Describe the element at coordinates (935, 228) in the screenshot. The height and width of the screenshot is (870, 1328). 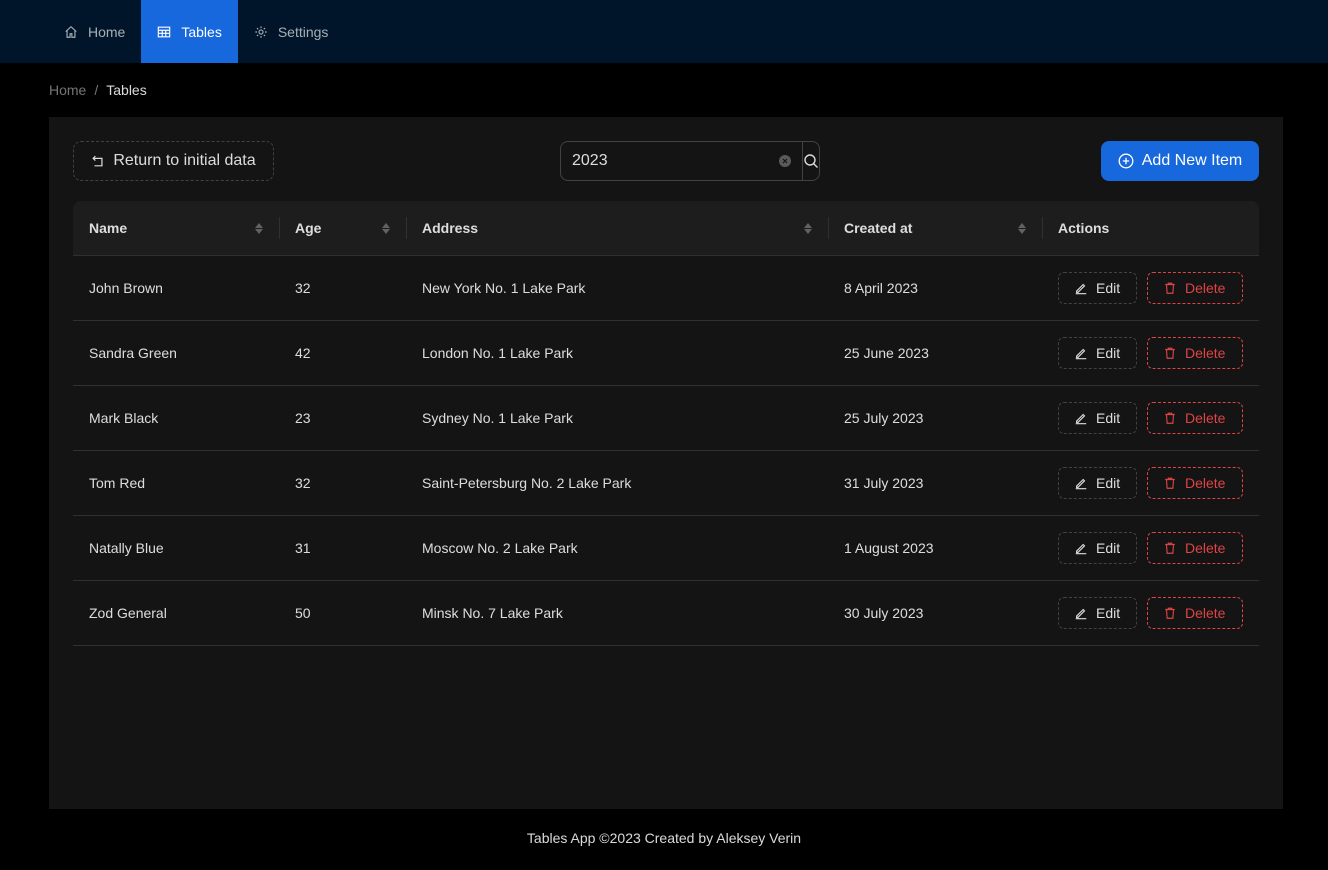
I see `column-header-created-at: Created at` at that location.